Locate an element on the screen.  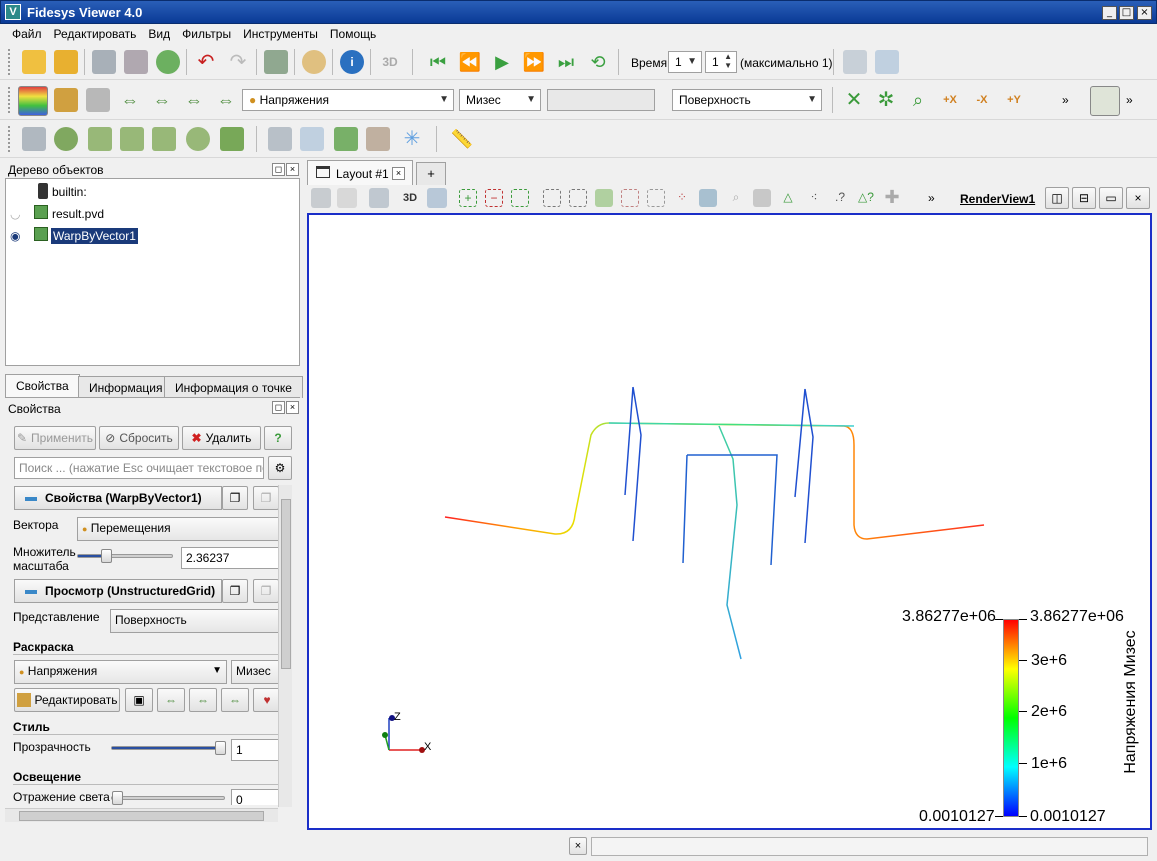
zoom-box-icon is located at coordinates (887, 62).